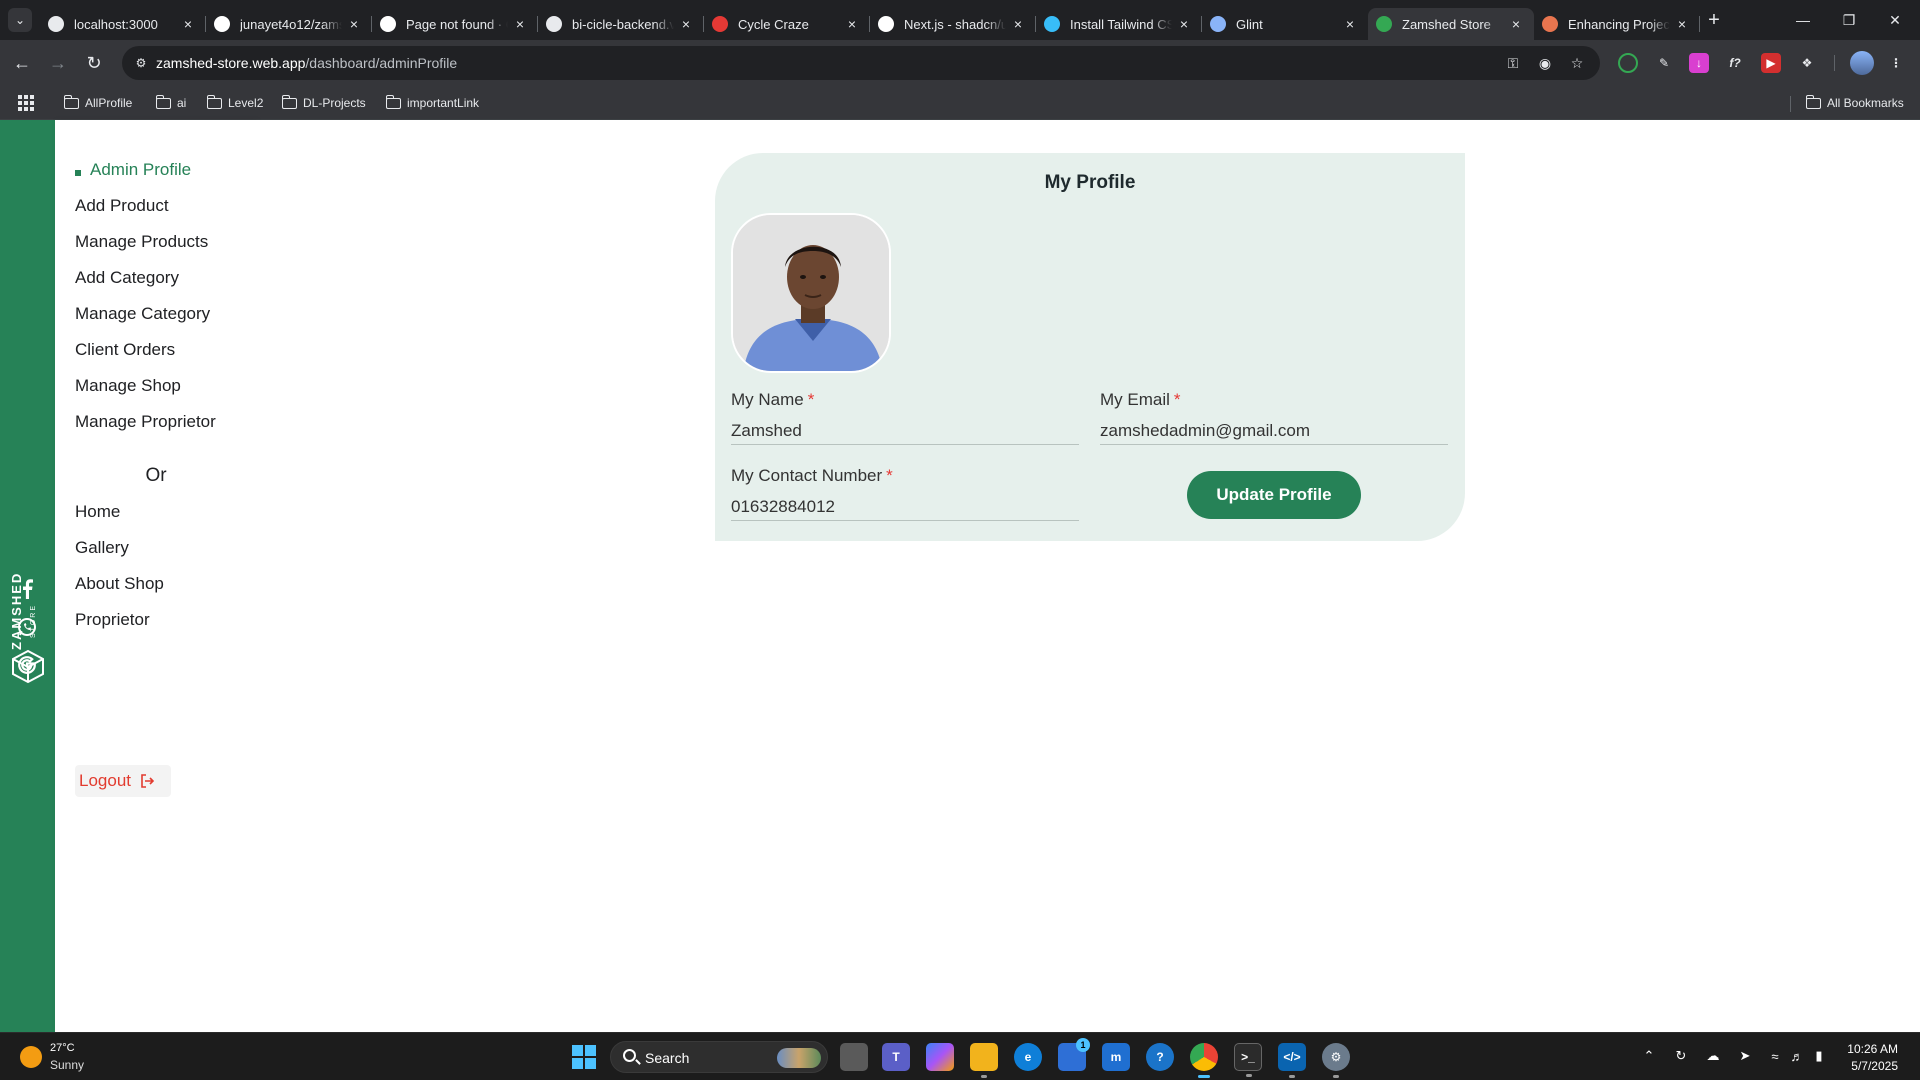 This screenshot has width=1920, height=1080. What do you see at coordinates (940, 1057) in the screenshot?
I see `copilot-icon` at bounding box center [940, 1057].